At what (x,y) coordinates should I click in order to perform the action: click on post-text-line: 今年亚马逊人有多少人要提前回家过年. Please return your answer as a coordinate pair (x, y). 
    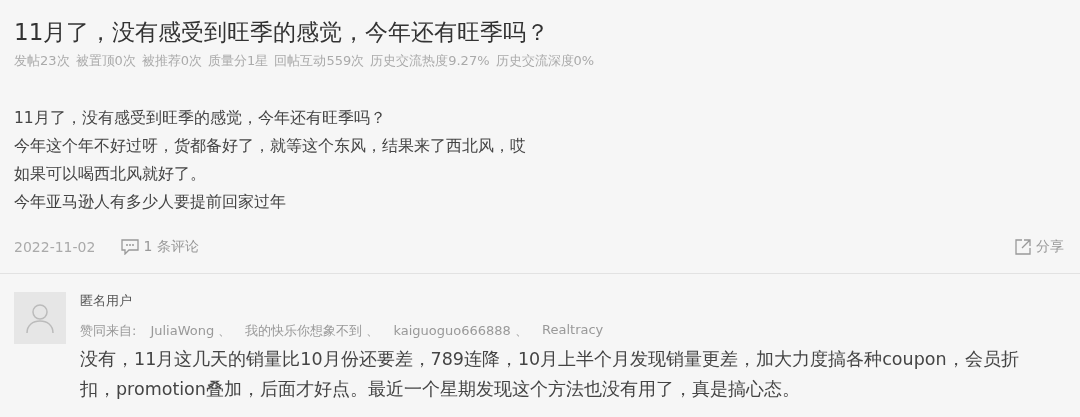
    Looking at the image, I should click on (150, 202).